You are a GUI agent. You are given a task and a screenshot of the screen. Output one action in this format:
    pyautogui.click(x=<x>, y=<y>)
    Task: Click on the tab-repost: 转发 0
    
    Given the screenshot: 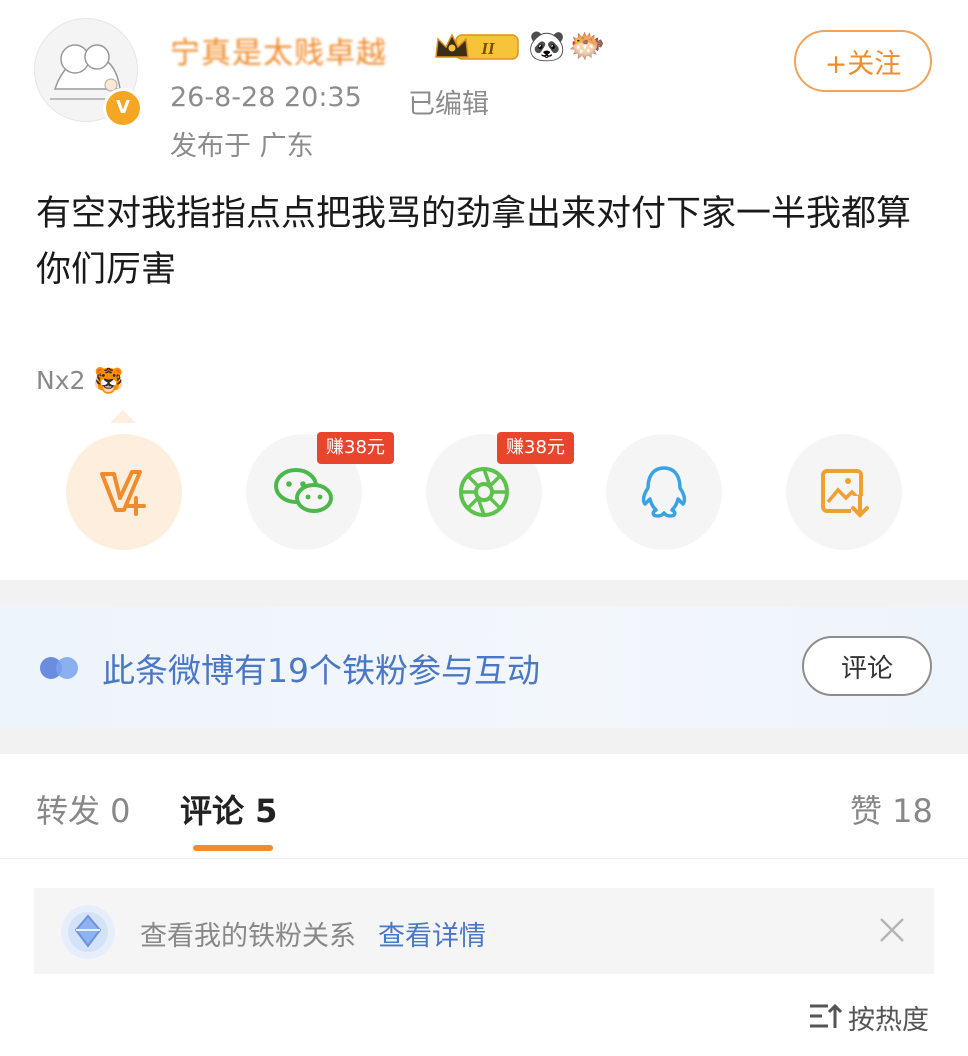 What is the action you would take?
    pyautogui.click(x=83, y=809)
    